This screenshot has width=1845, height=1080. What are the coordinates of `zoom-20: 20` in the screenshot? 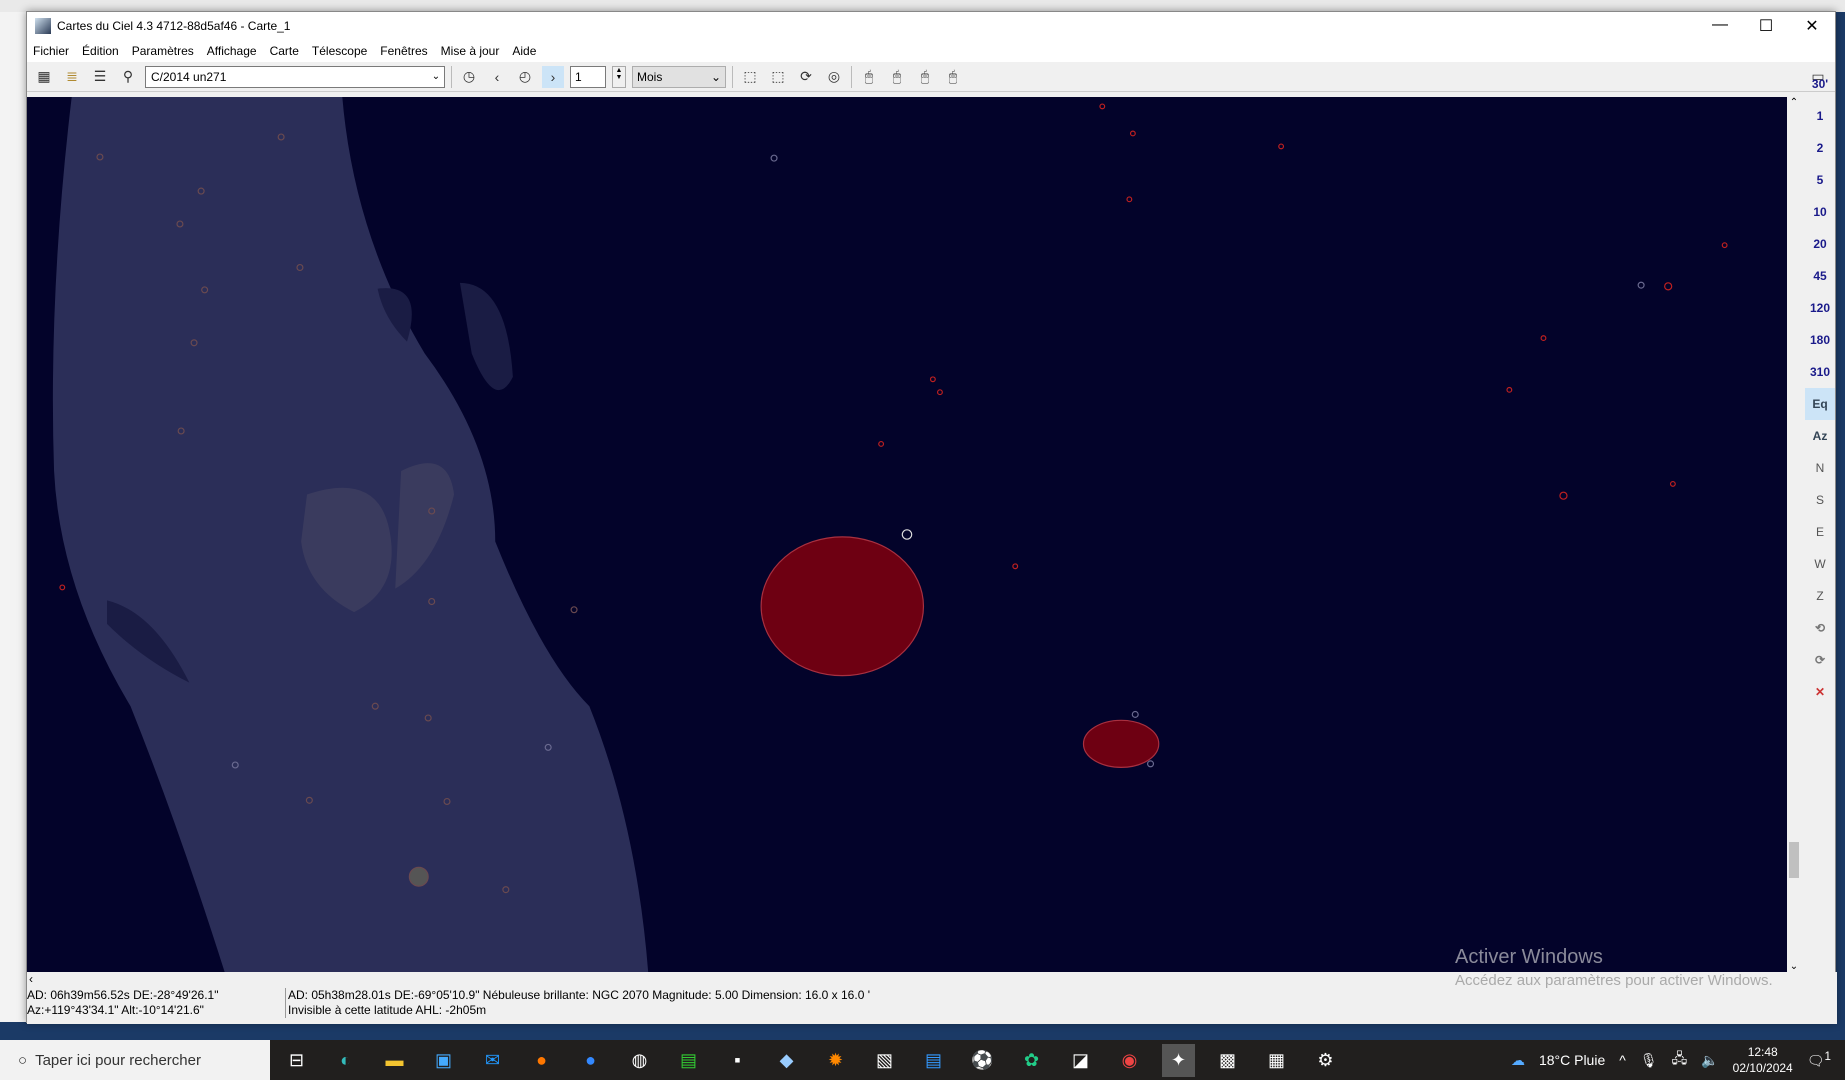 It's located at (1820, 244).